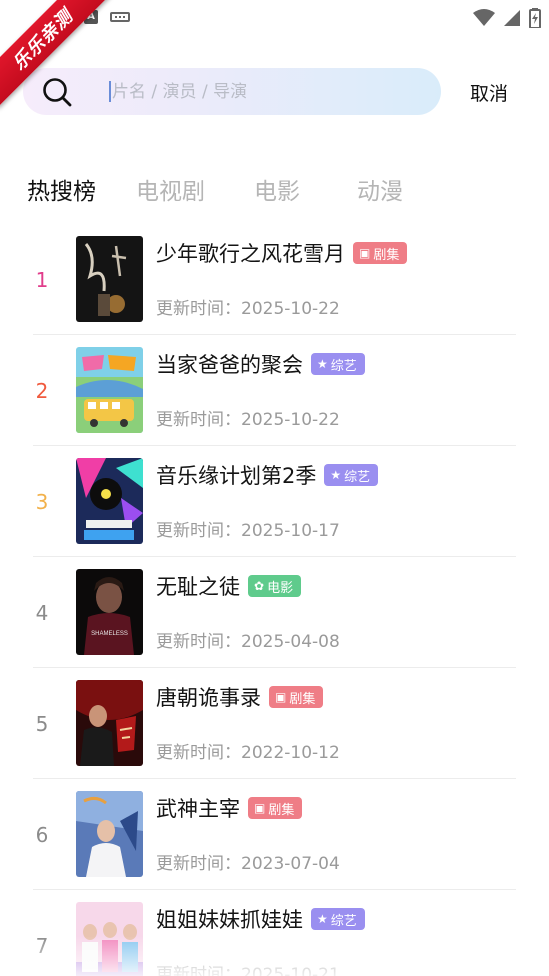  Describe the element at coordinates (120, 17) in the screenshot. I see `keyboard-icon` at that location.